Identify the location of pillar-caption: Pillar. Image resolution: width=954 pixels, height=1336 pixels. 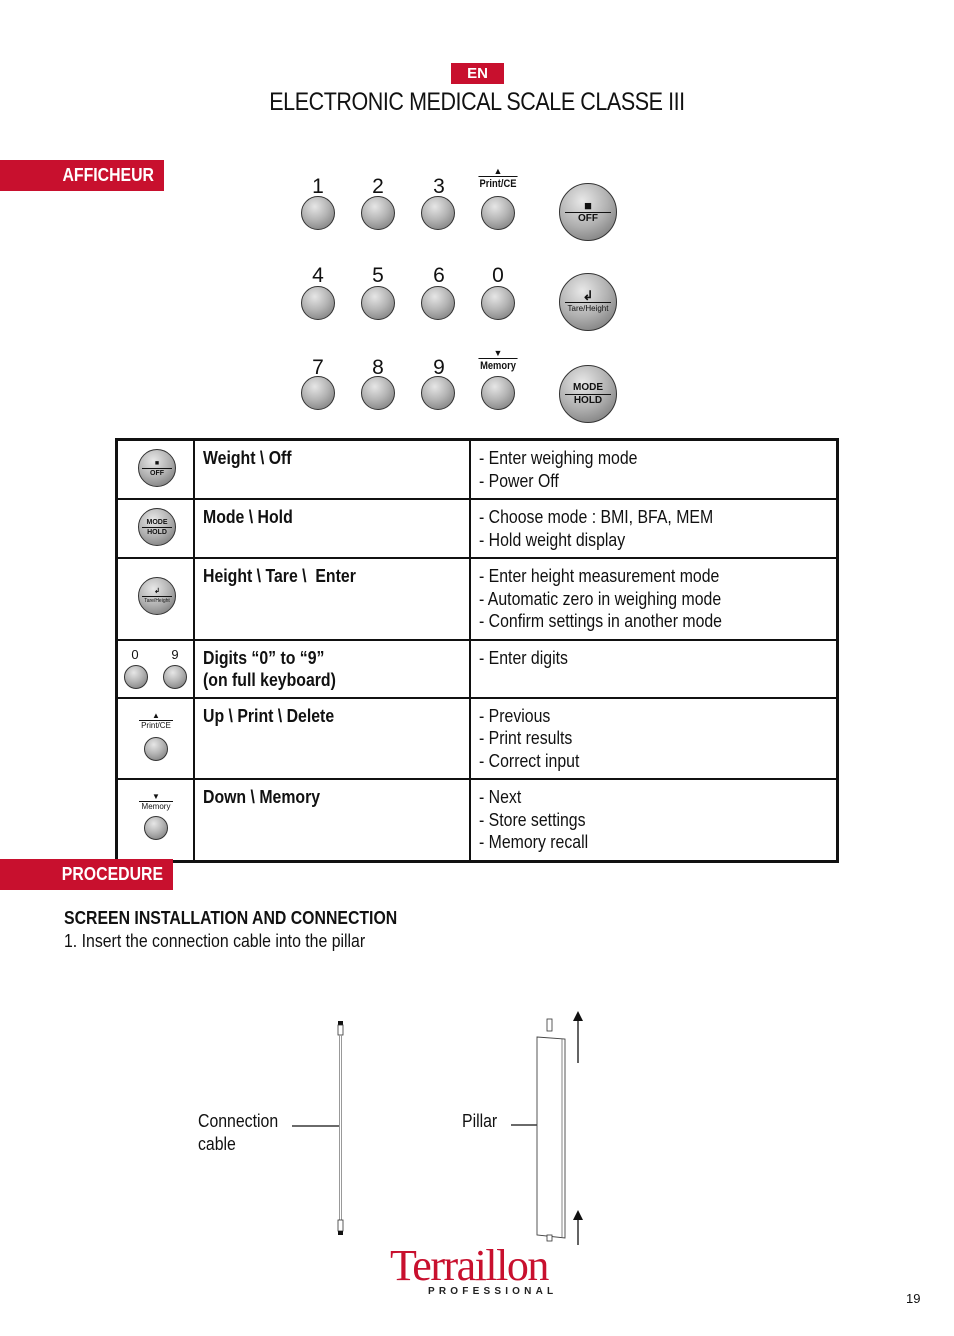
(480, 1121).